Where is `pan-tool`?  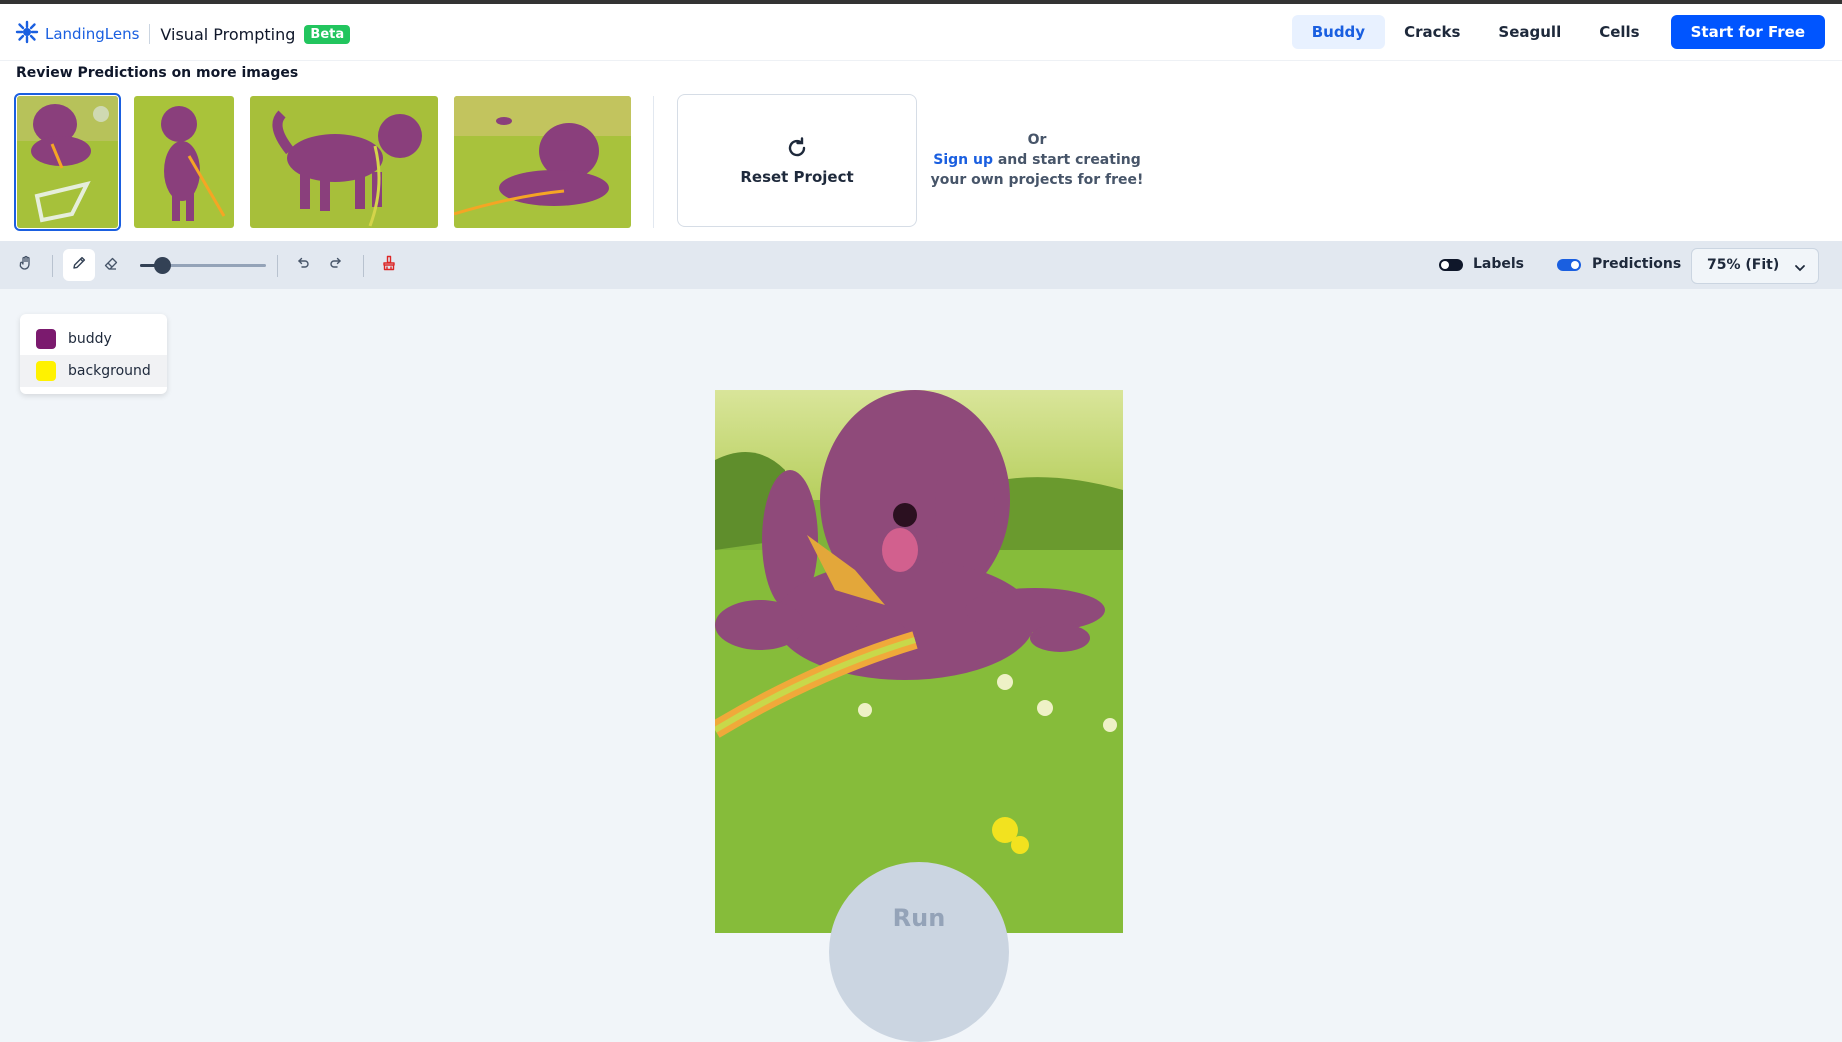 pan-tool is located at coordinates (26, 265).